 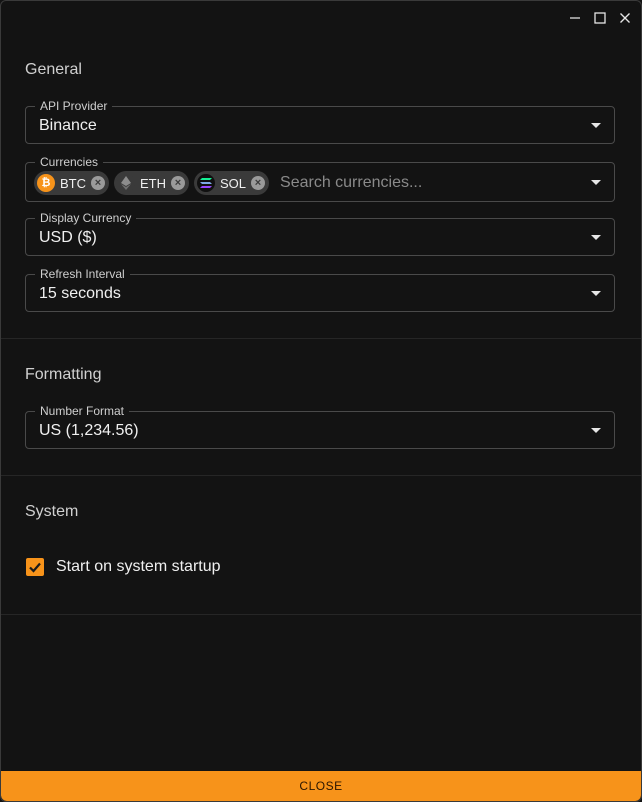 I want to click on currency-chip-btc: ₿ BTC ×, so click(x=71, y=183).